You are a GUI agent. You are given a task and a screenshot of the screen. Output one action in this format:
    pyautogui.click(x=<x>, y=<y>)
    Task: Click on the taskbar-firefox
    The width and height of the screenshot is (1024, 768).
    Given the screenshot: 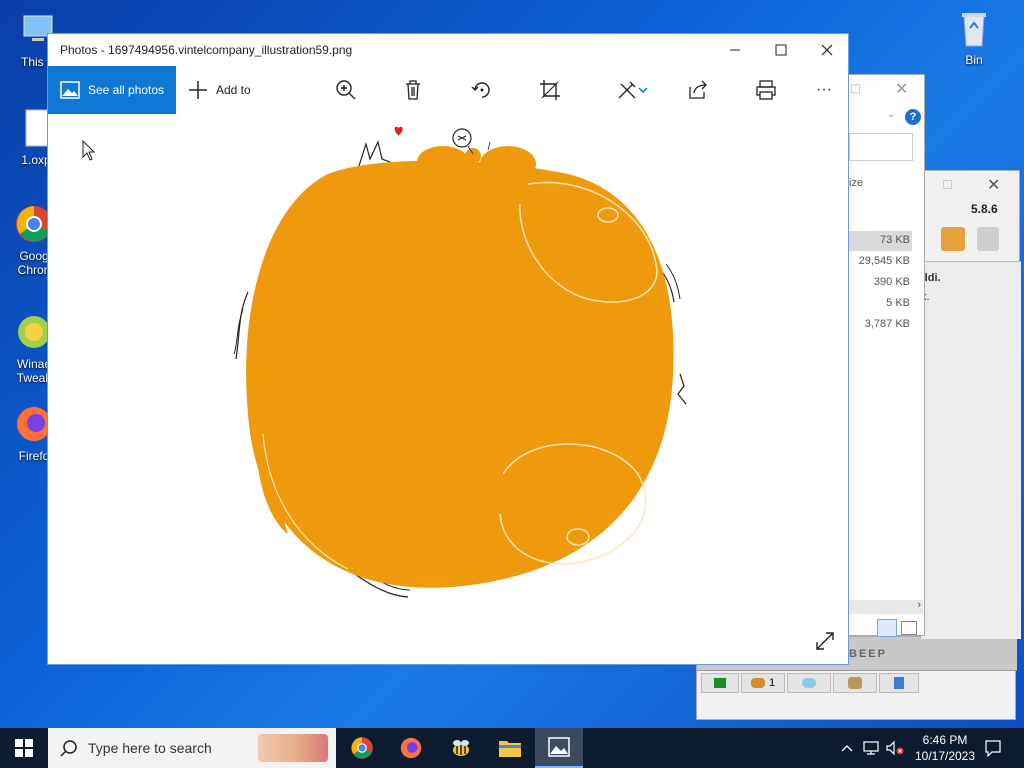 What is the action you would take?
    pyautogui.click(x=411, y=748)
    